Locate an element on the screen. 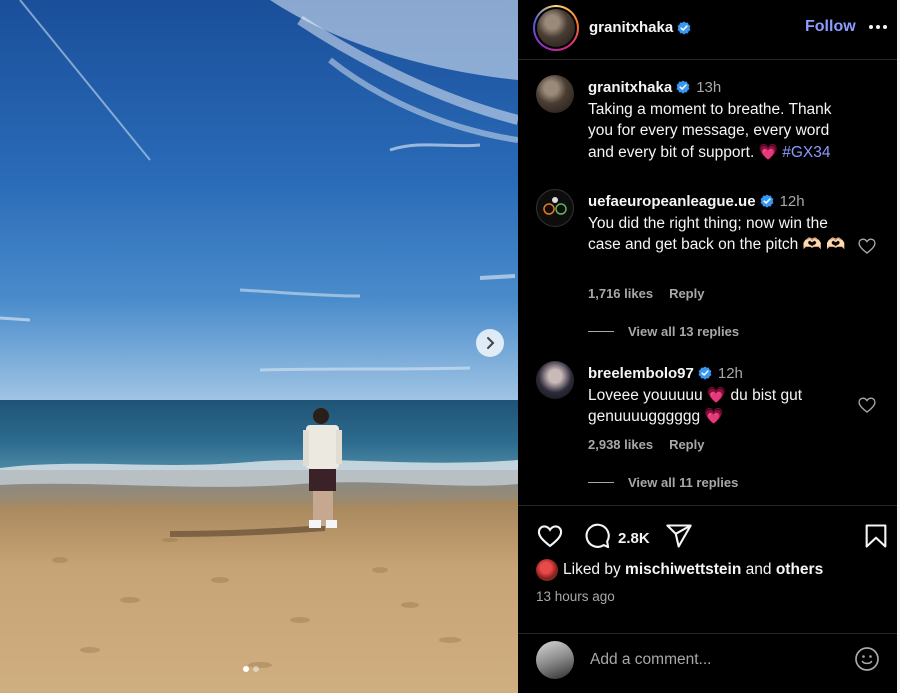 The image size is (900, 693). post-header: granitxhaka Follow is located at coordinates (707, 30).